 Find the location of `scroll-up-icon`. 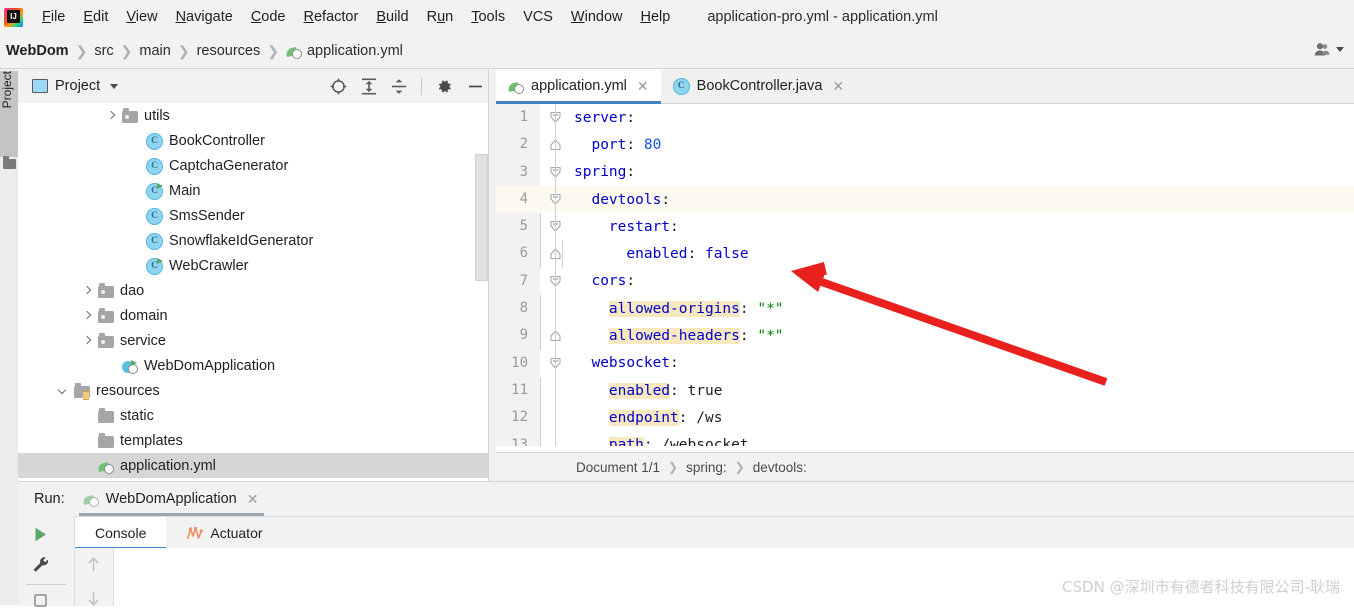

scroll-up-icon is located at coordinates (93, 564).